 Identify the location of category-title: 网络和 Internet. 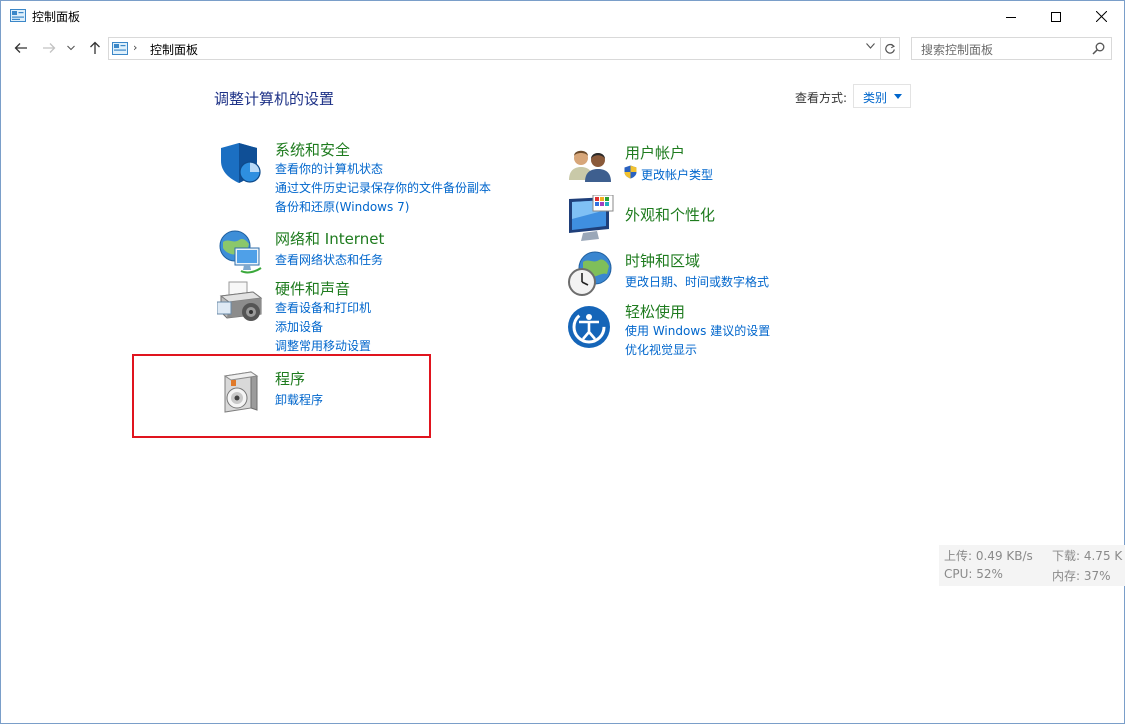
(329, 238).